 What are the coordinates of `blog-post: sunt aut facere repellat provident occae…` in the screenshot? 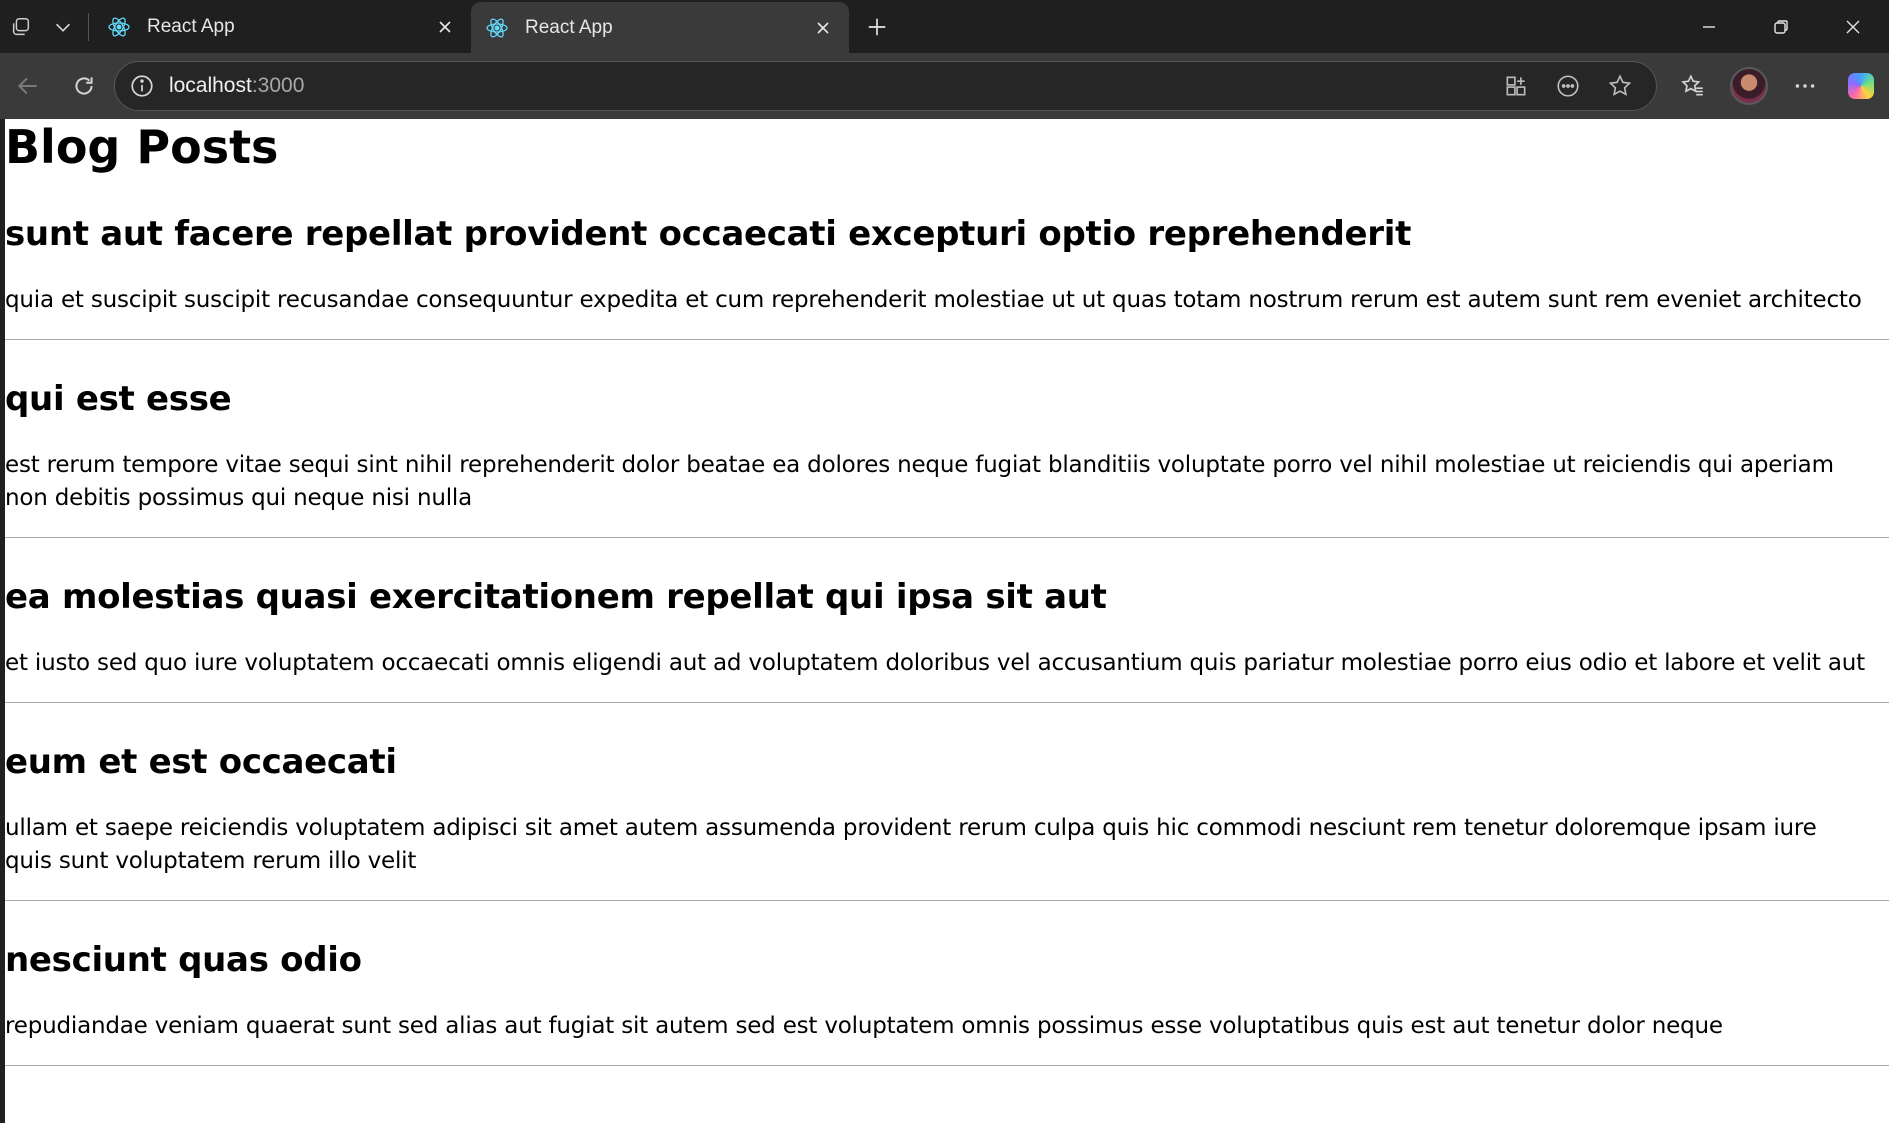 It's located at (947, 276).